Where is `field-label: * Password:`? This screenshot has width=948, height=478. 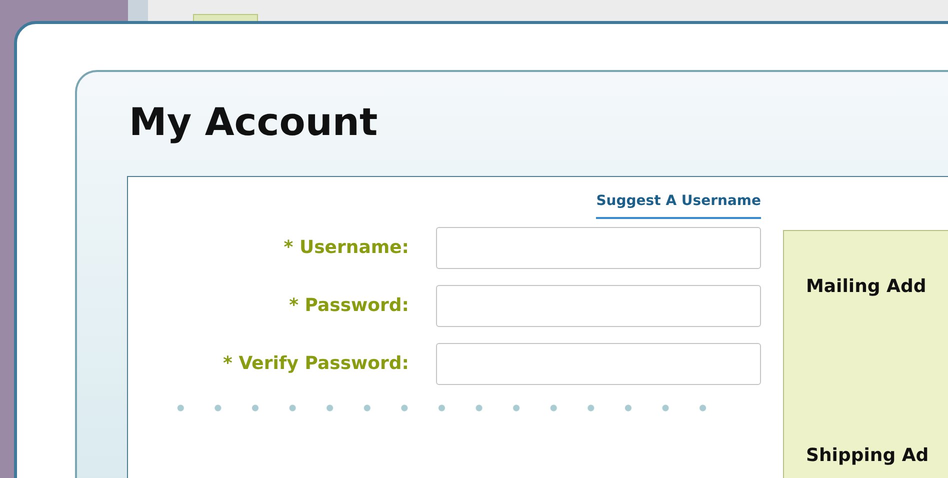
field-label: * Password: is located at coordinates (348, 306).